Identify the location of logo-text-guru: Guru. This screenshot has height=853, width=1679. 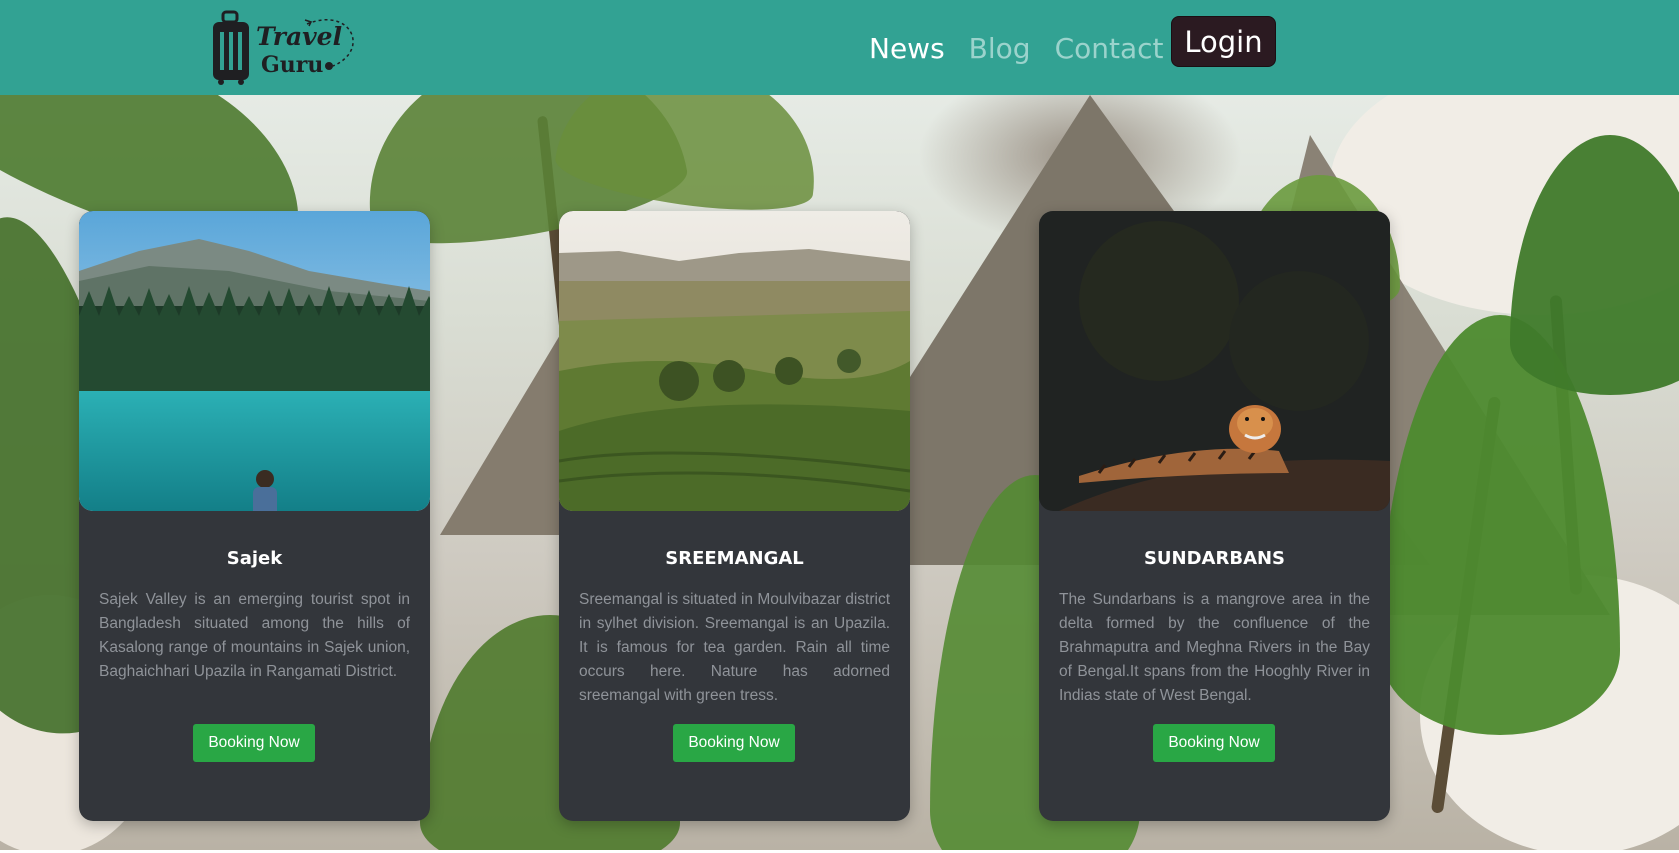
(292, 65).